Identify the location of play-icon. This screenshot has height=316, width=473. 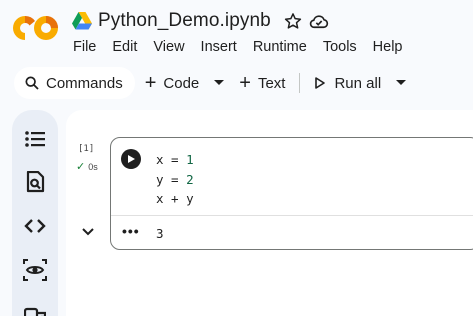
(131, 159).